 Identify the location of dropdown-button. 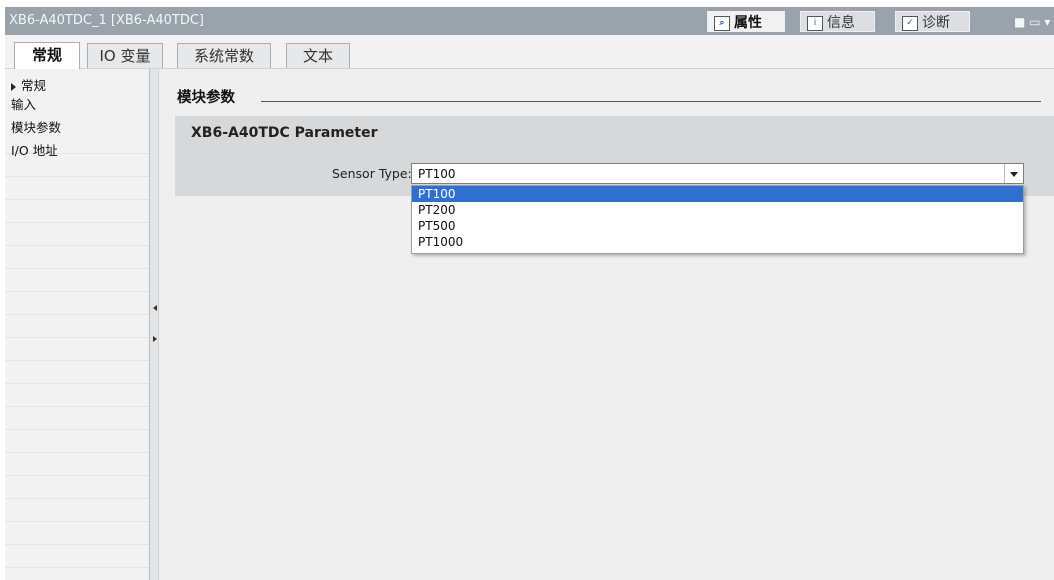
(1013, 173).